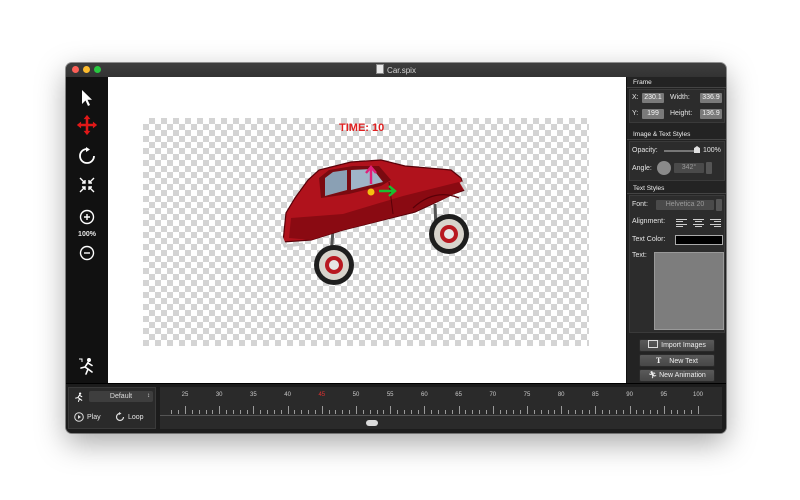  I want to click on rotate-tool-button, so click(87, 156).